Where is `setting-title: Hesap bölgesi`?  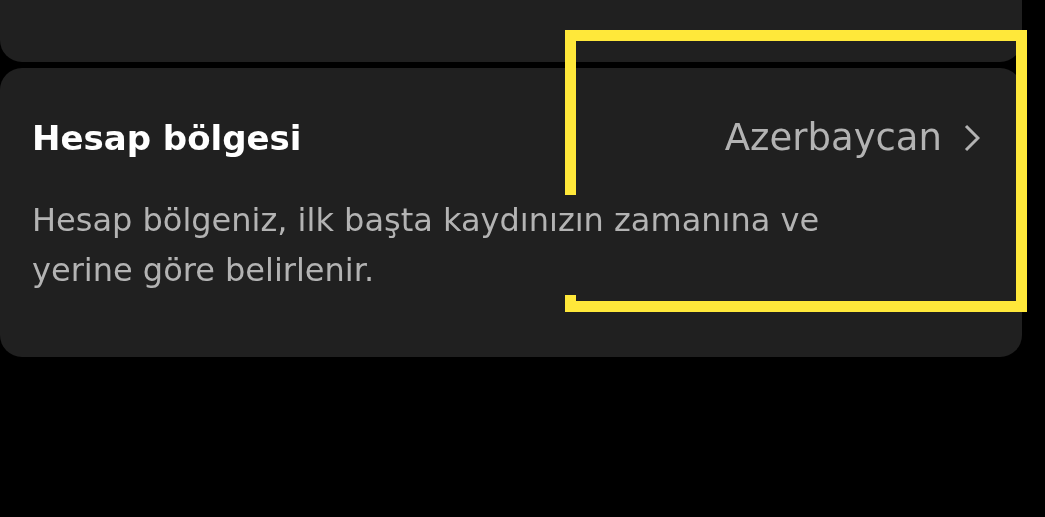
setting-title: Hesap bölgesi is located at coordinates (167, 137).